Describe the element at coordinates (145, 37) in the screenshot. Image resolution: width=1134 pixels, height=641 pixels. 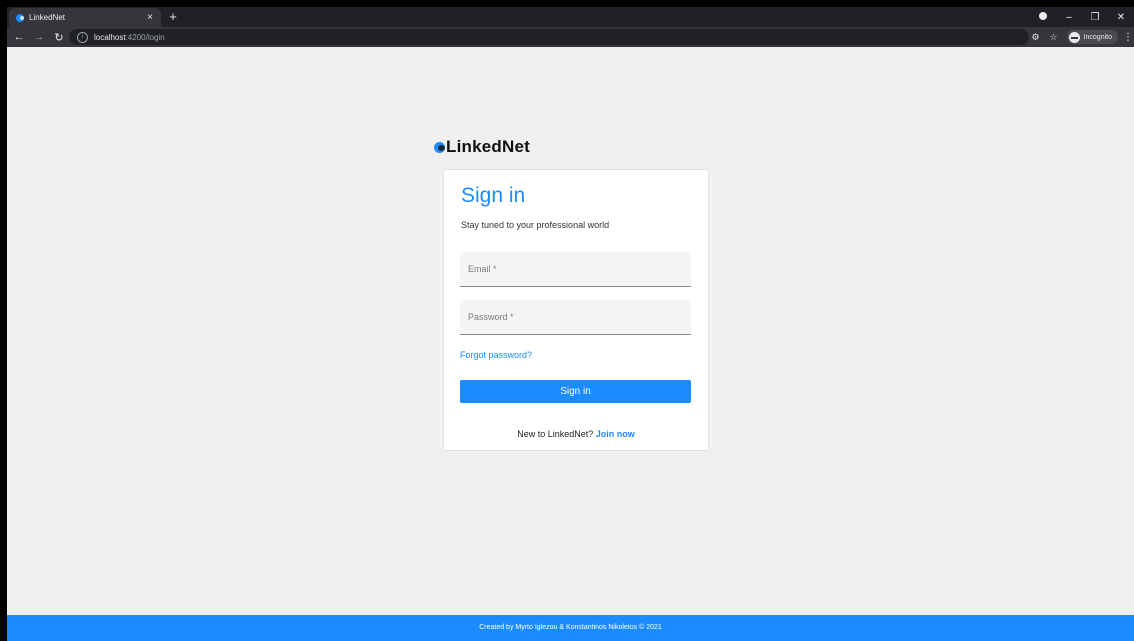
I see `url-path: :4200/login` at that location.